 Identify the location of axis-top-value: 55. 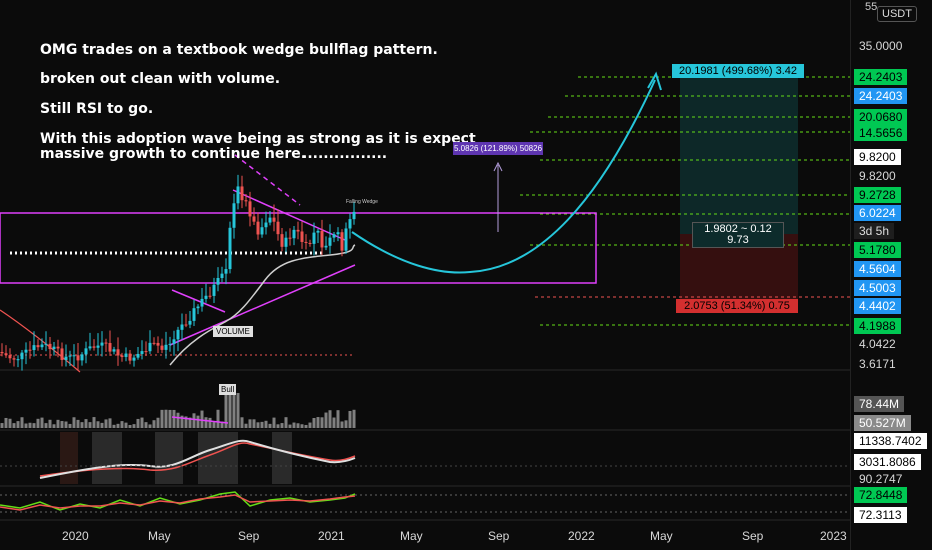
(871, 7).